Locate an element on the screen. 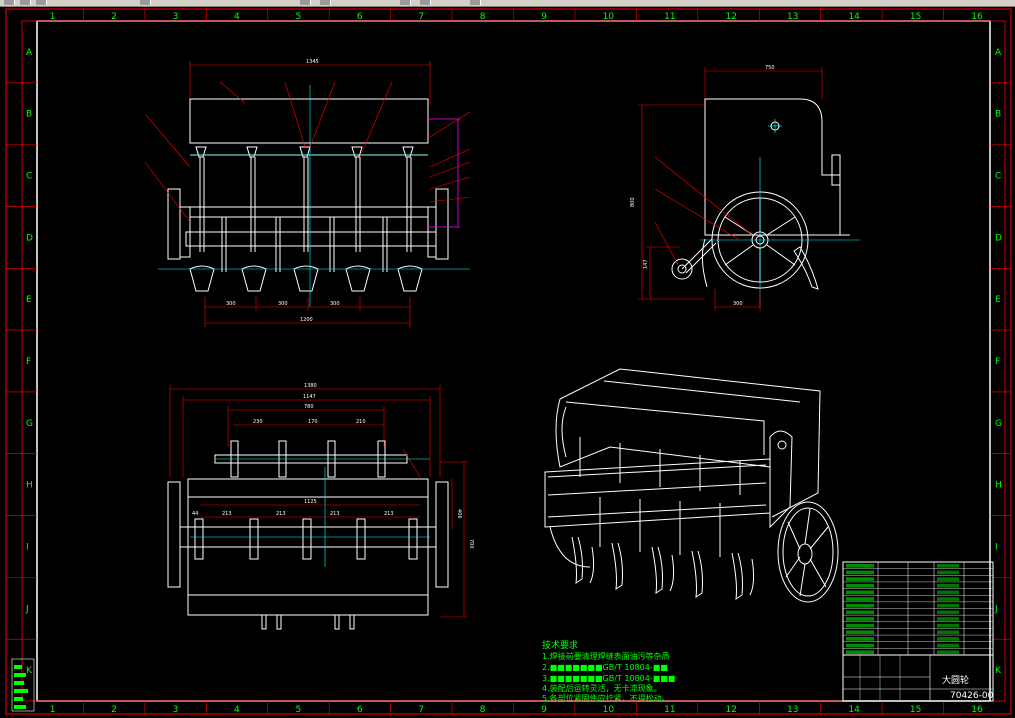 The height and width of the screenshot is (718, 1015). row-label-left: G is located at coordinates (29, 424).